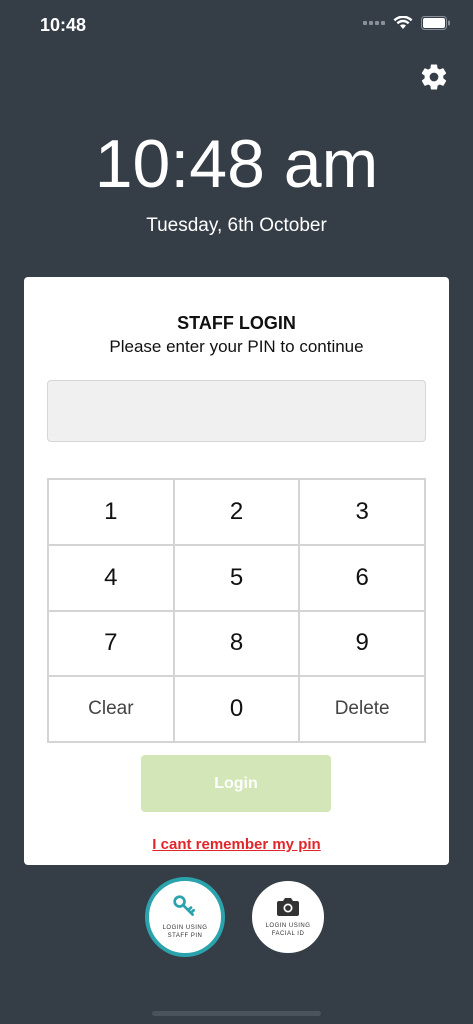 Image resolution: width=473 pixels, height=1024 pixels. Describe the element at coordinates (288, 907) in the screenshot. I see `camera-icon` at that location.